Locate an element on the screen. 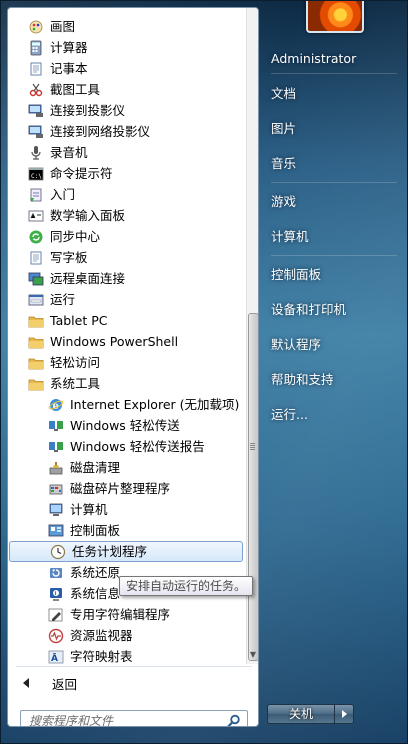 The width and height of the screenshot is (408, 744). program-label: 入门 is located at coordinates (63, 194).